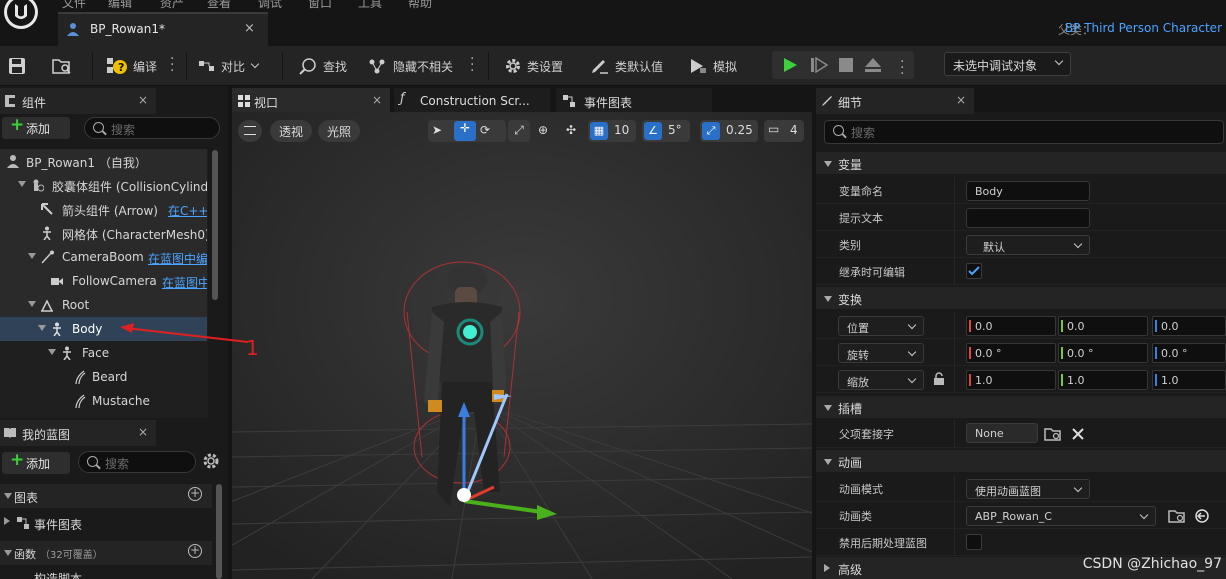  What do you see at coordinates (1021, 407) in the screenshot?
I see `section-sockets: 插槽` at bounding box center [1021, 407].